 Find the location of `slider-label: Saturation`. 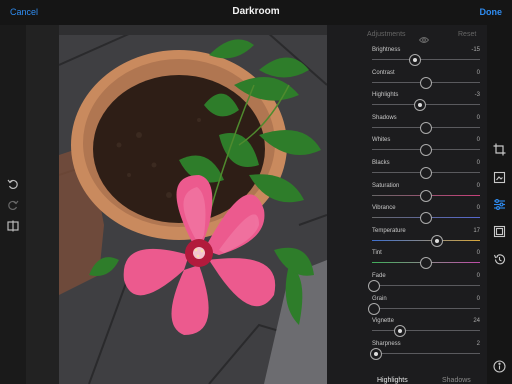

slider-label: Saturation is located at coordinates (386, 185).